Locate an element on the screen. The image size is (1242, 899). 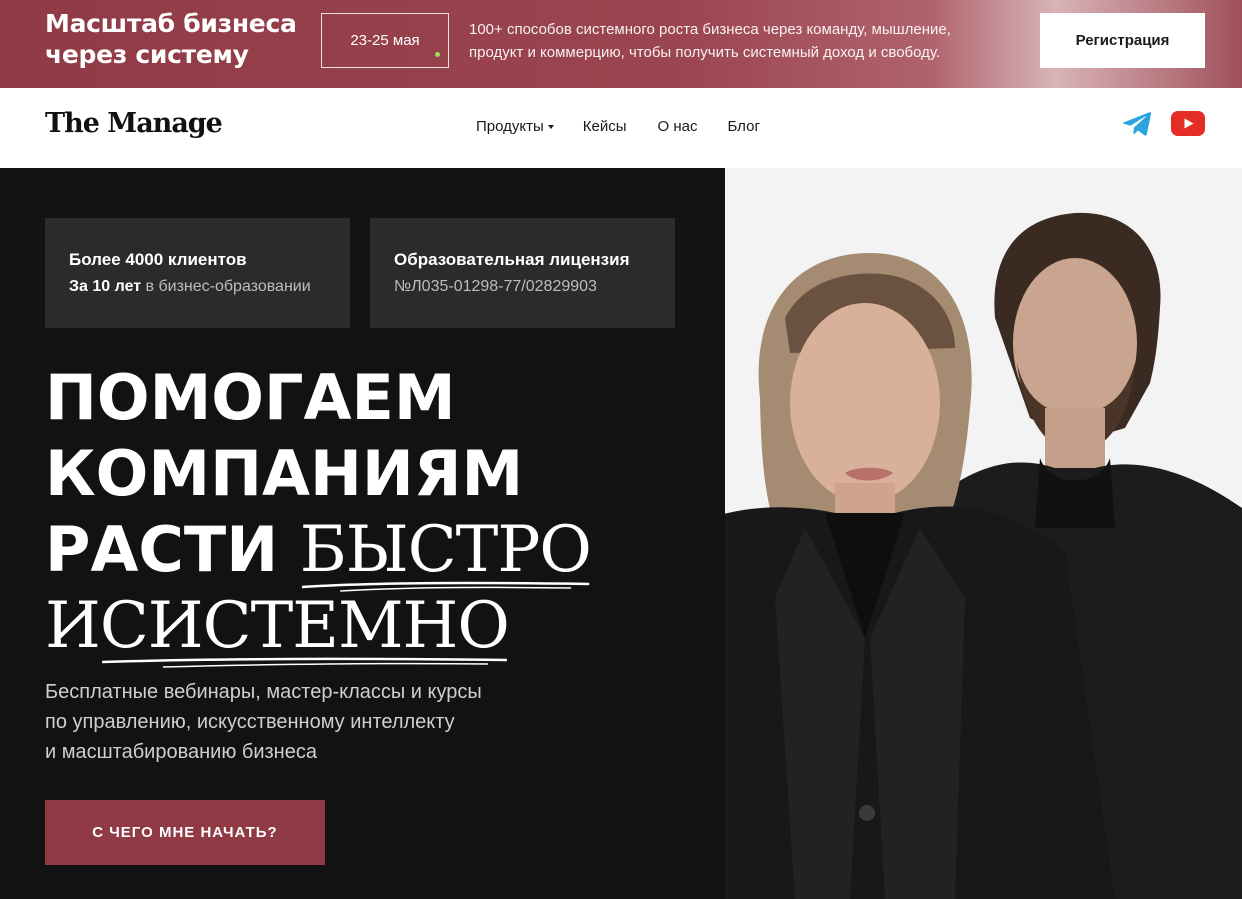
start-button: С ЧЕГО МНЕ НАЧАТЬ? is located at coordinates (185, 832).